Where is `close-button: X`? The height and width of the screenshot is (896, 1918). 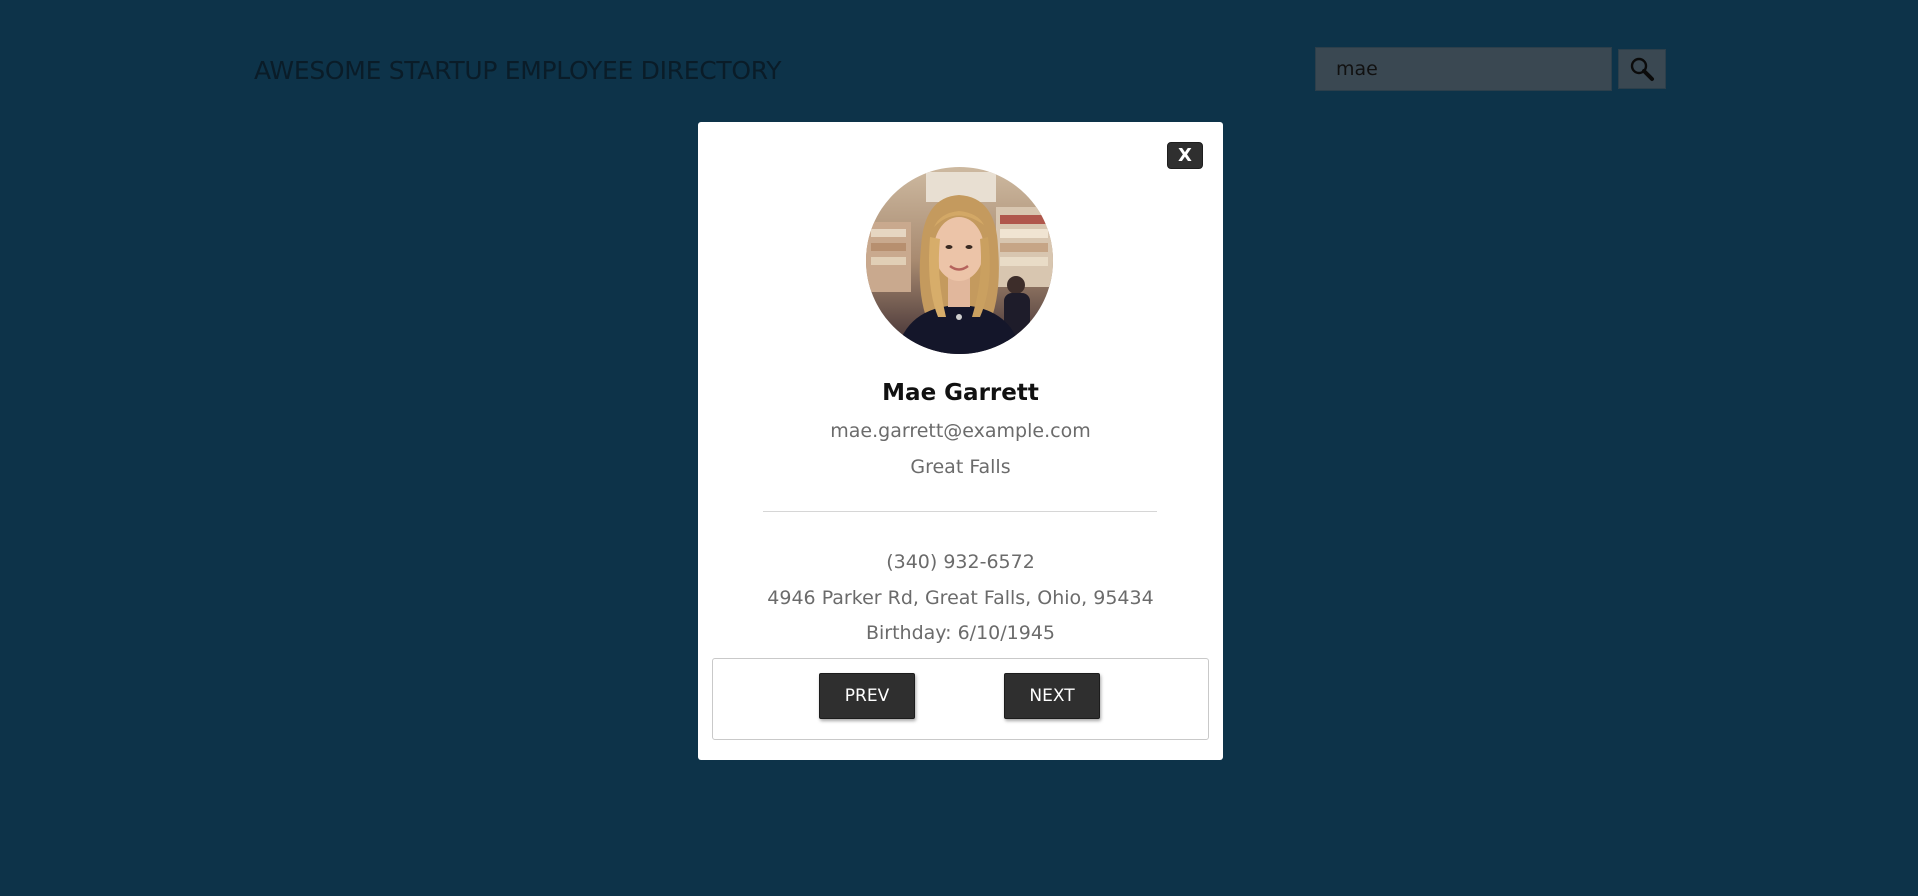
close-button: X is located at coordinates (1185, 155).